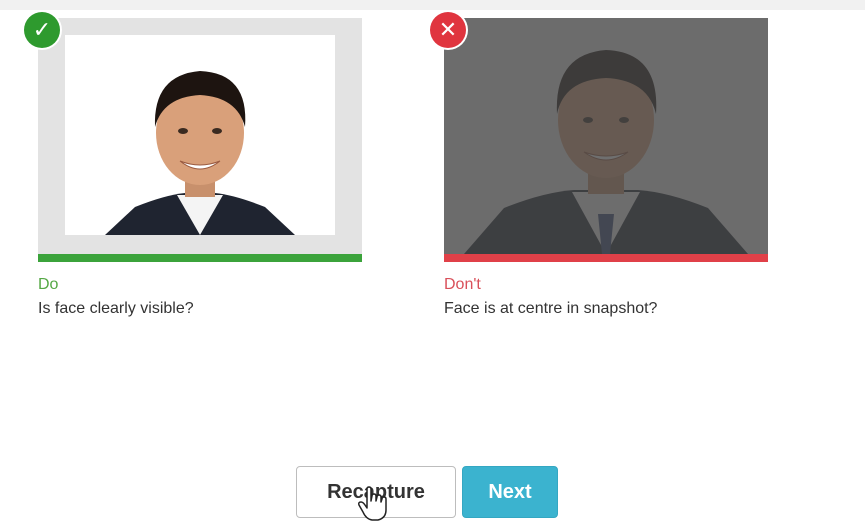  I want to click on top-strip, so click(432, 5).